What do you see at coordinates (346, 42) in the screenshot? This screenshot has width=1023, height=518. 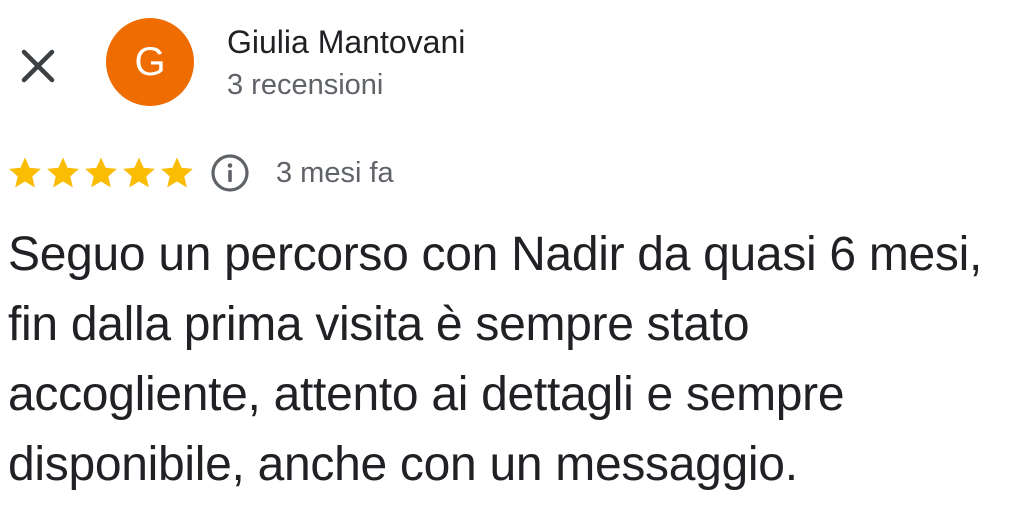 I see `author-name: Giulia Mantovani` at bounding box center [346, 42].